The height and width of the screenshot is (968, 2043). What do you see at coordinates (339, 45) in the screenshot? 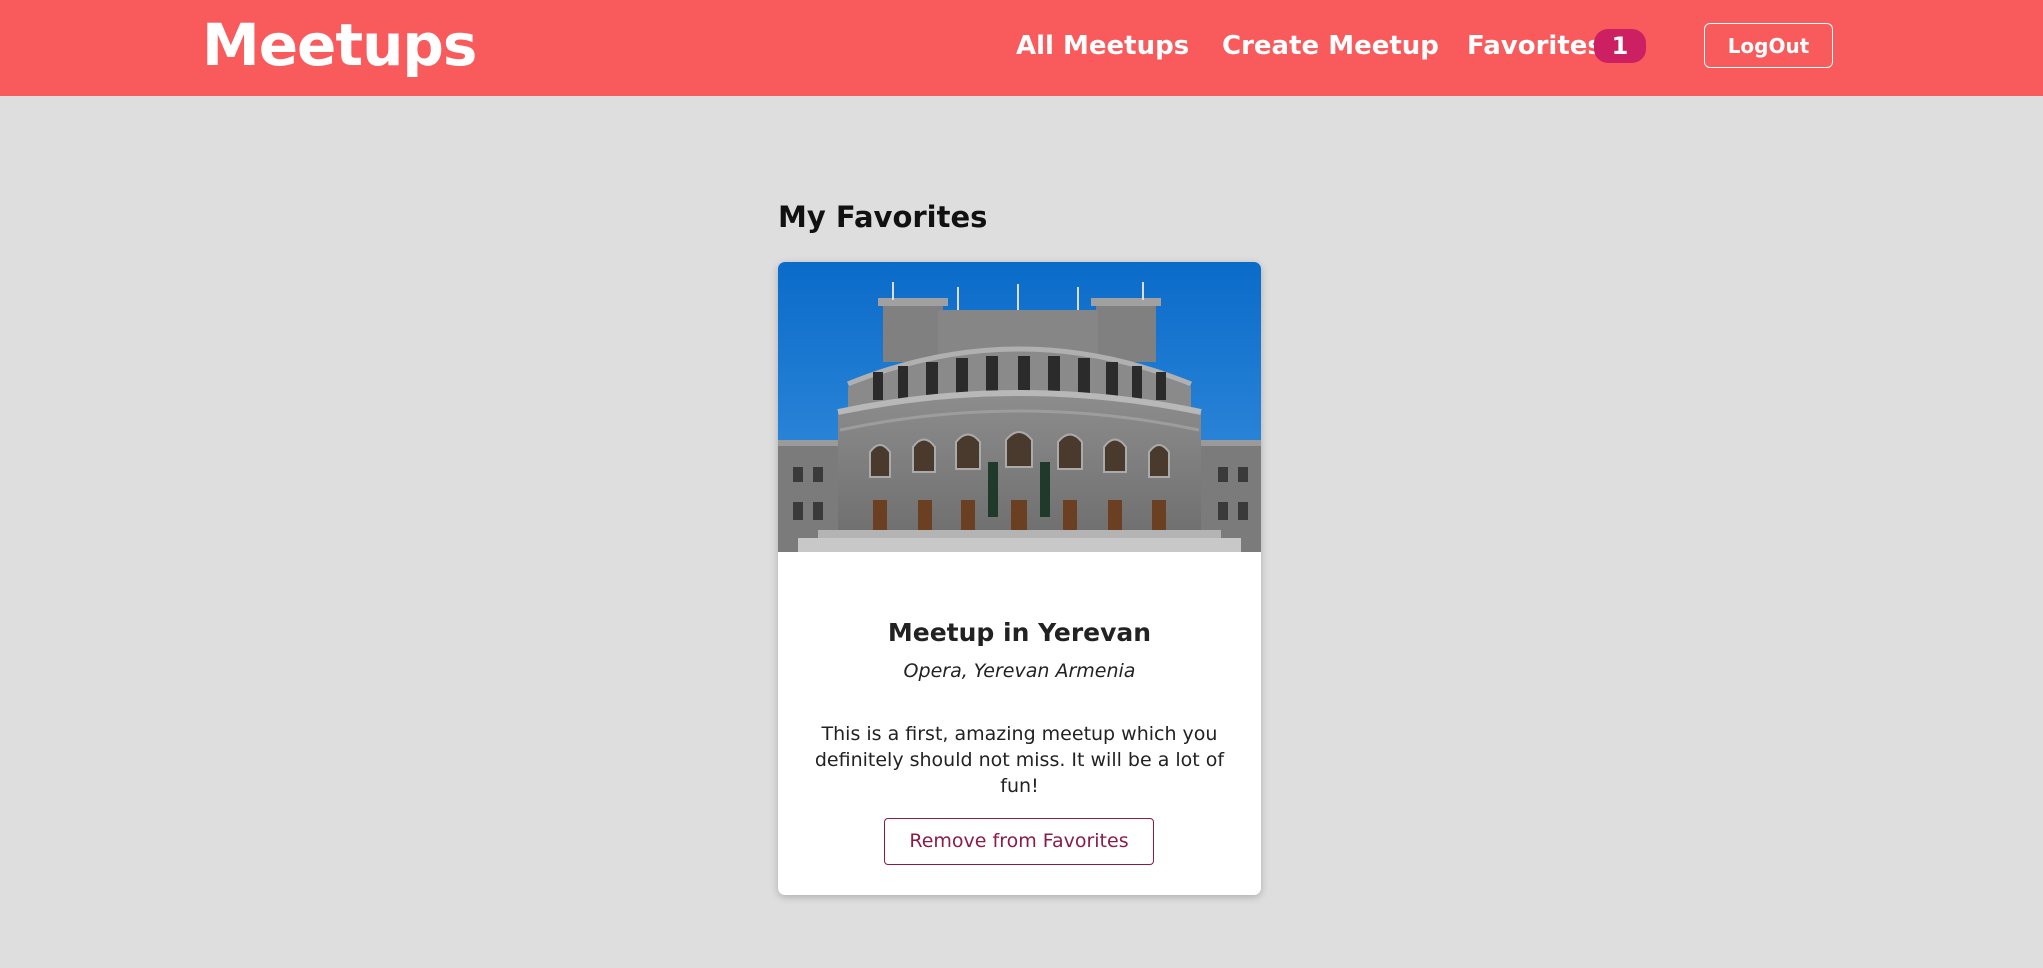
I see `meetups-logo: Meetups` at bounding box center [339, 45].